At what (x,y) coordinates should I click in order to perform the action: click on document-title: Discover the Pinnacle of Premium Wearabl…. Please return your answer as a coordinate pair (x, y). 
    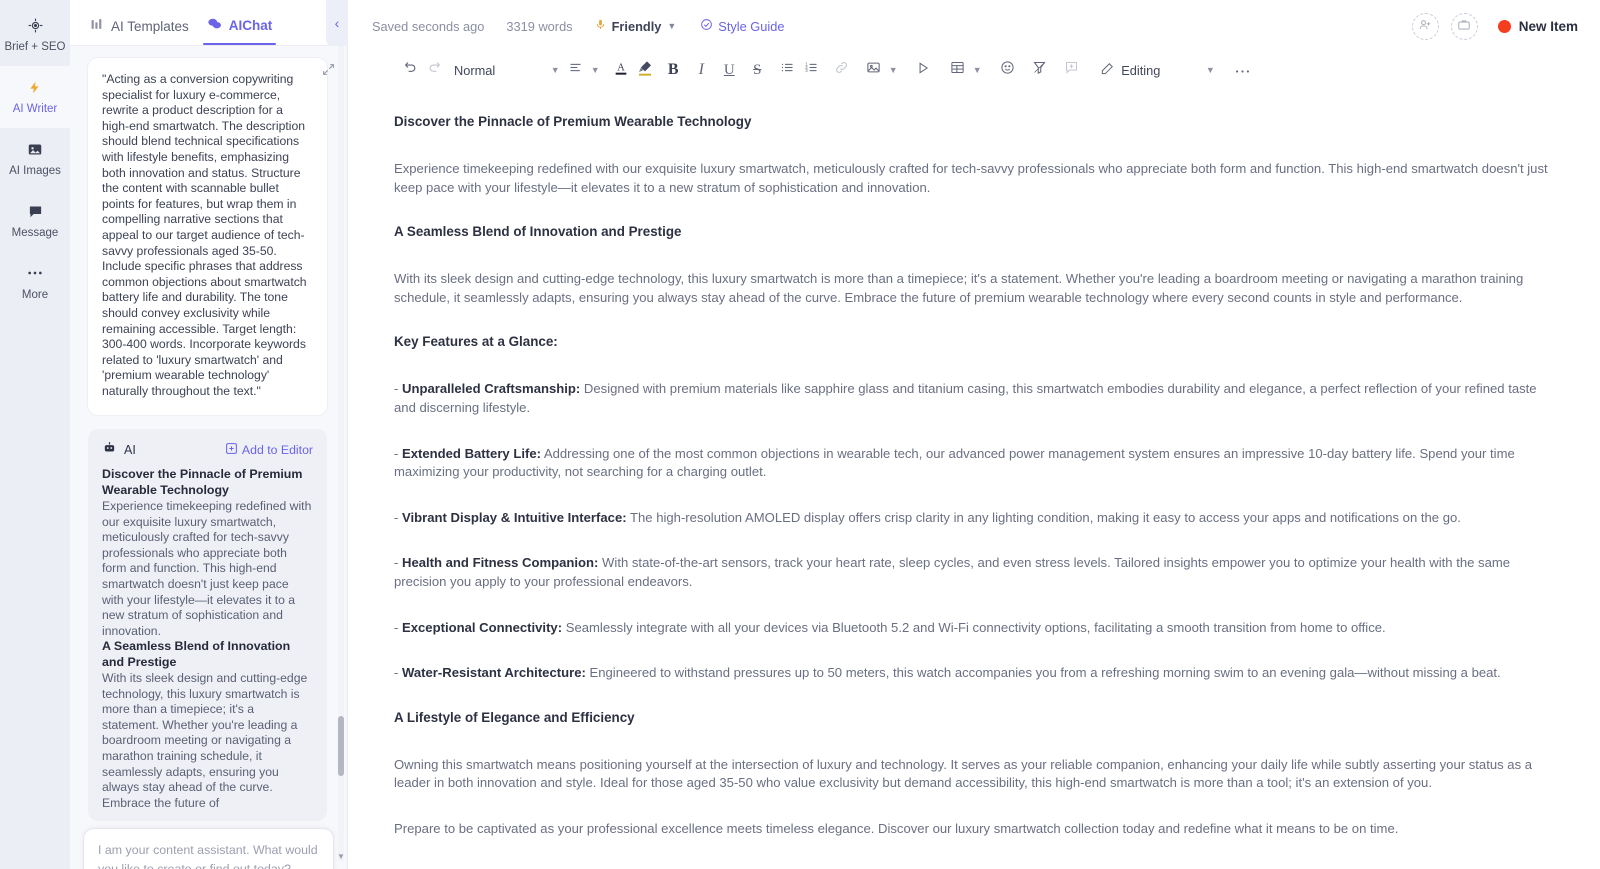
    Looking at the image, I should click on (573, 121).